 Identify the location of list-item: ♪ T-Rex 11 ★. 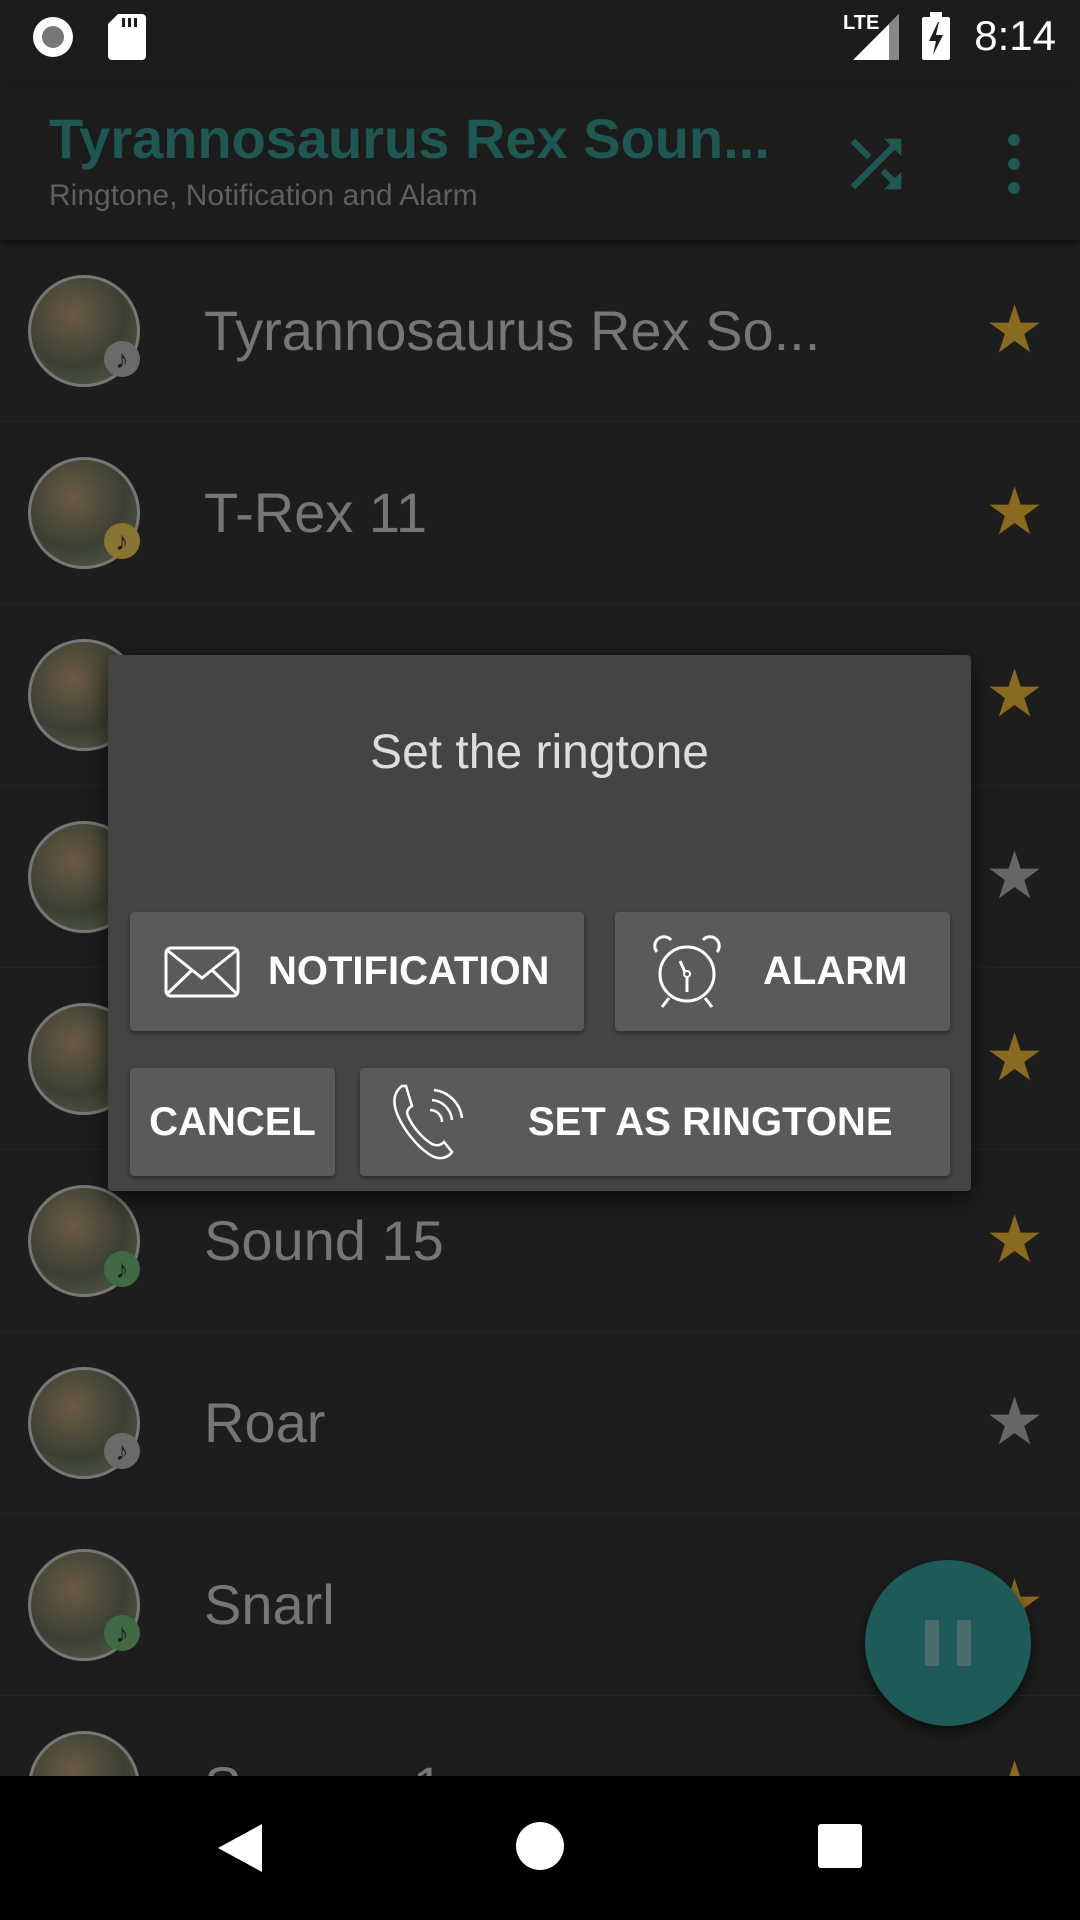
(540, 513).